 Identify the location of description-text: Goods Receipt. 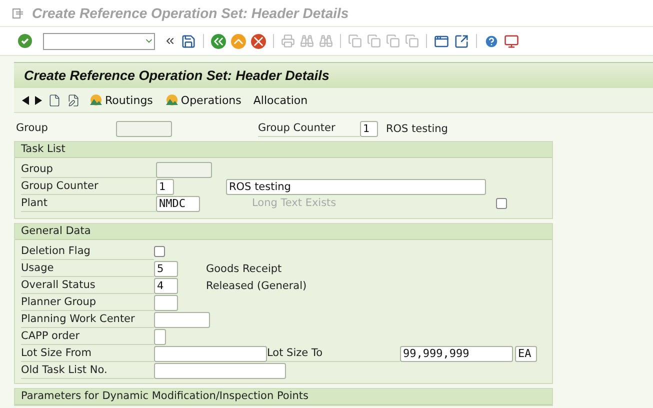
(244, 268).